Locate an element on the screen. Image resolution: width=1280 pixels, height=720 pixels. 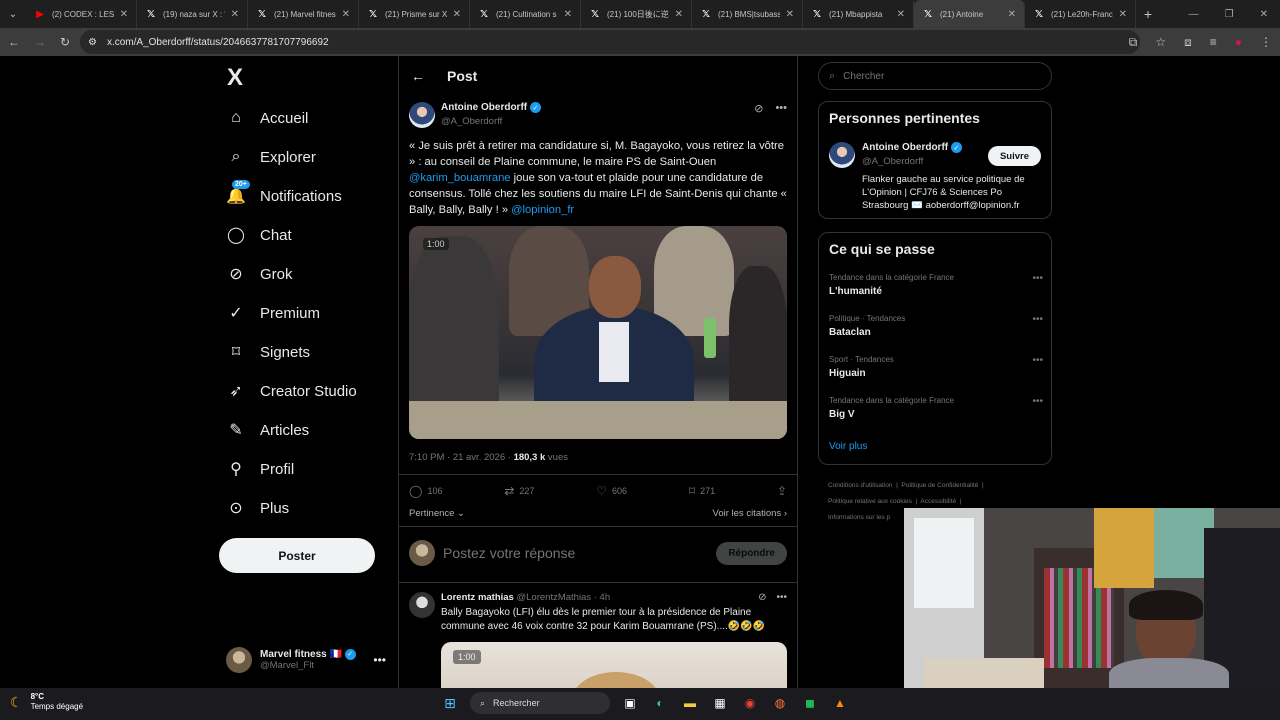
nav-item-plus: ⊙ Plus is located at coordinates (257, 508).